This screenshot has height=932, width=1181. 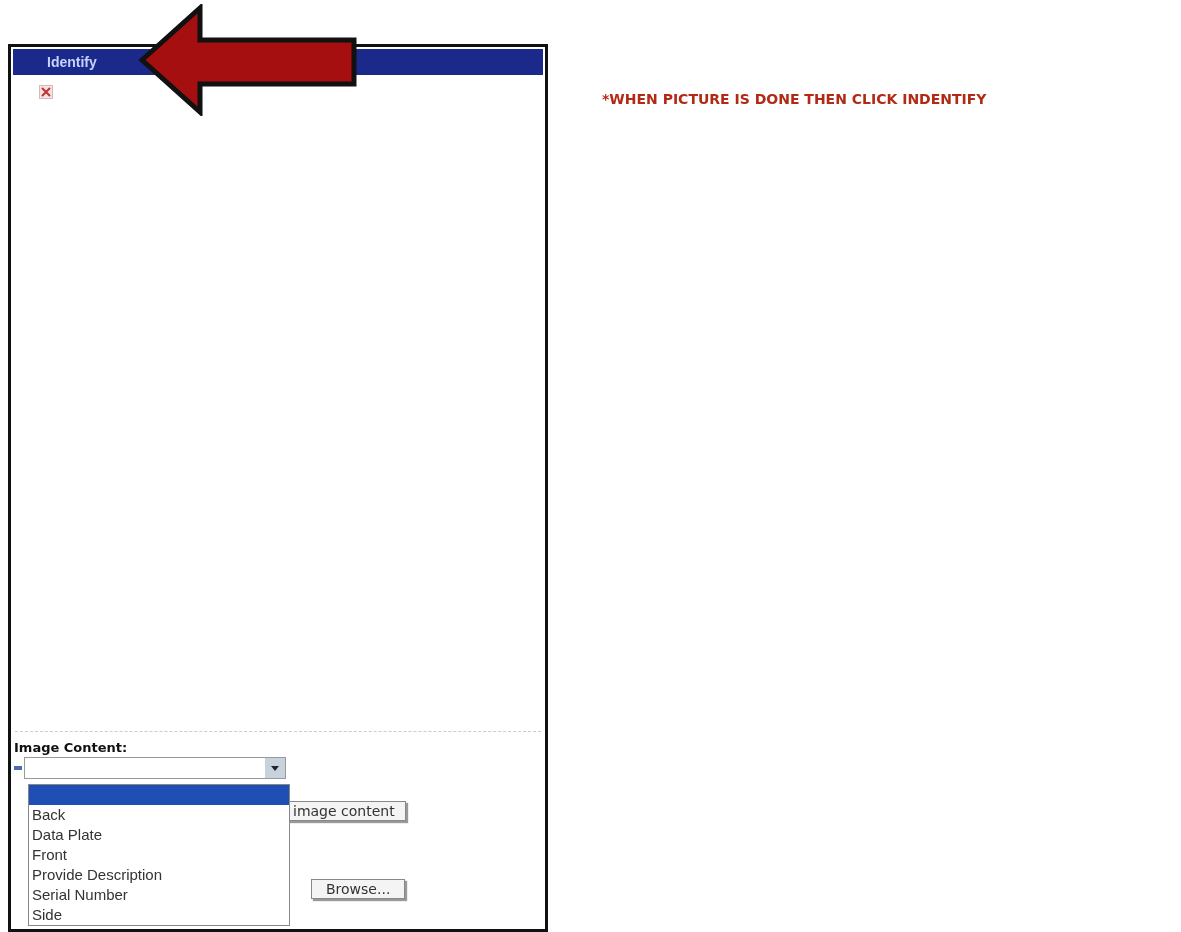 What do you see at coordinates (155, 768) in the screenshot?
I see `image-content-select` at bounding box center [155, 768].